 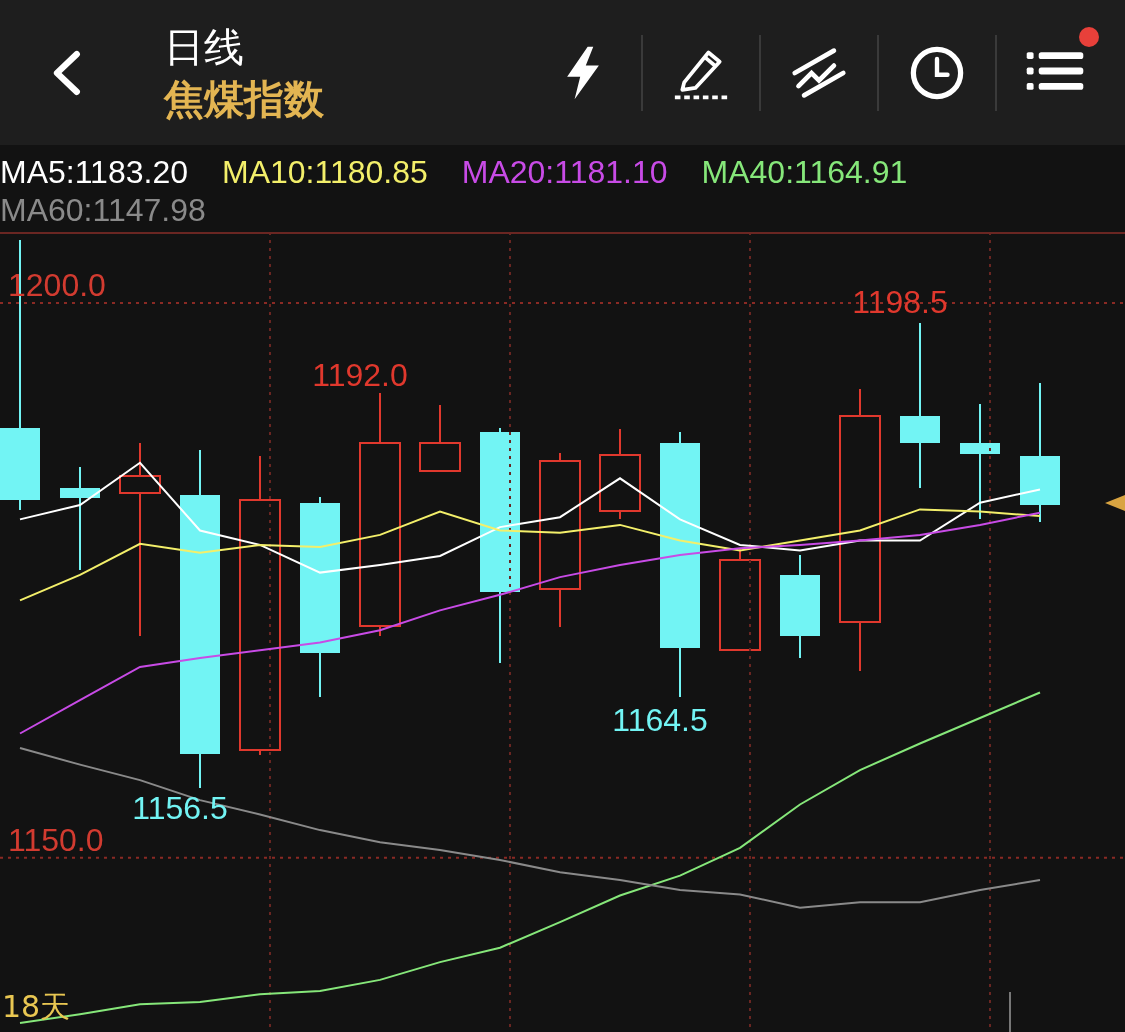 I want to click on series-name: MA20, so click(x=503, y=172).